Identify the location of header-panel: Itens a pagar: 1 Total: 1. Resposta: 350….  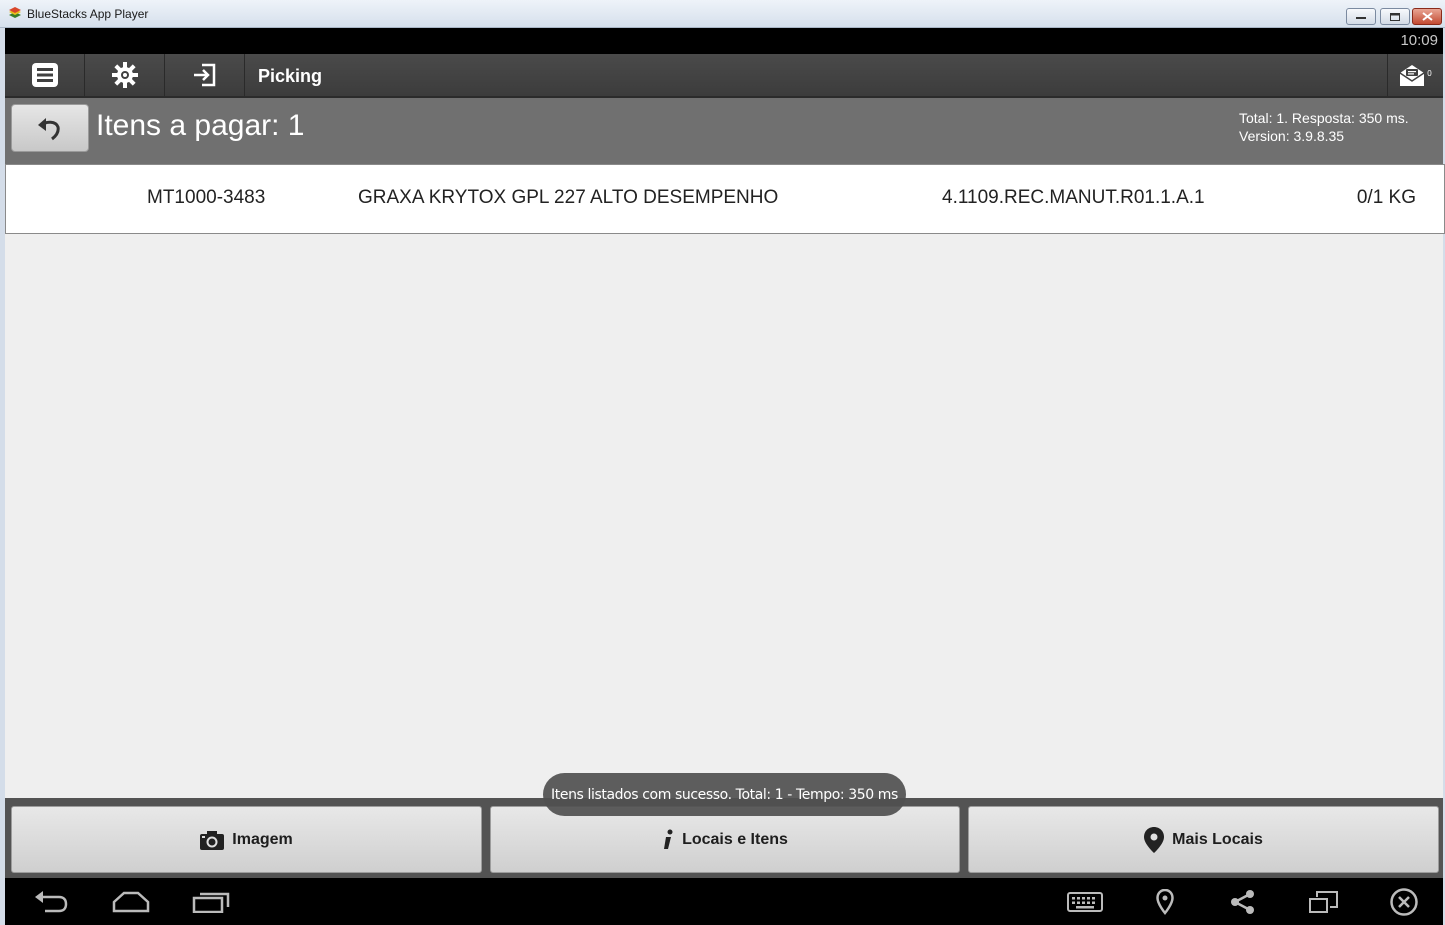
(724, 131).